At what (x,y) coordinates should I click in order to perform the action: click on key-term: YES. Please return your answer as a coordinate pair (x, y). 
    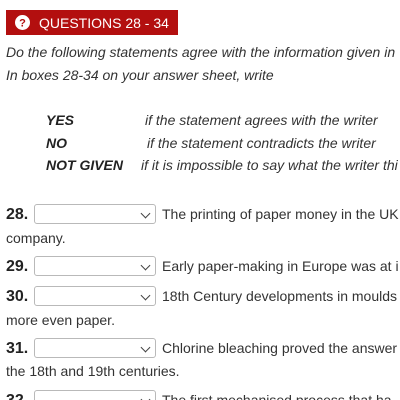
    Looking at the image, I should click on (60, 120).